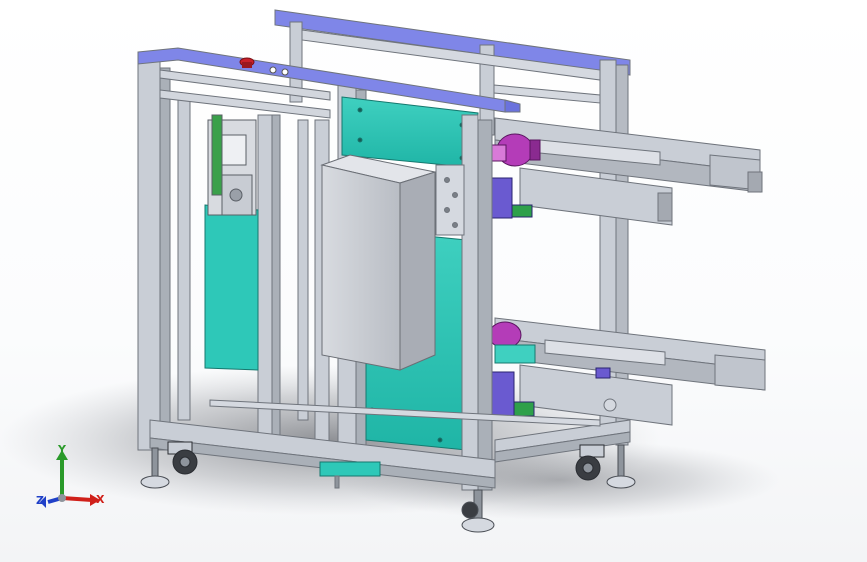  What do you see at coordinates (77, 499) in the screenshot?
I see `x-axis-arrow-icon` at bounding box center [77, 499].